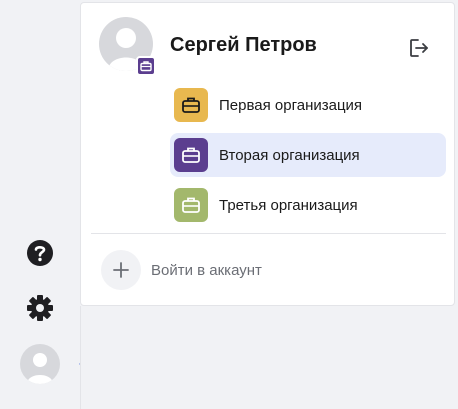 This screenshot has width=458, height=409. Describe the element at coordinates (121, 270) in the screenshot. I see `plus-icon` at that location.